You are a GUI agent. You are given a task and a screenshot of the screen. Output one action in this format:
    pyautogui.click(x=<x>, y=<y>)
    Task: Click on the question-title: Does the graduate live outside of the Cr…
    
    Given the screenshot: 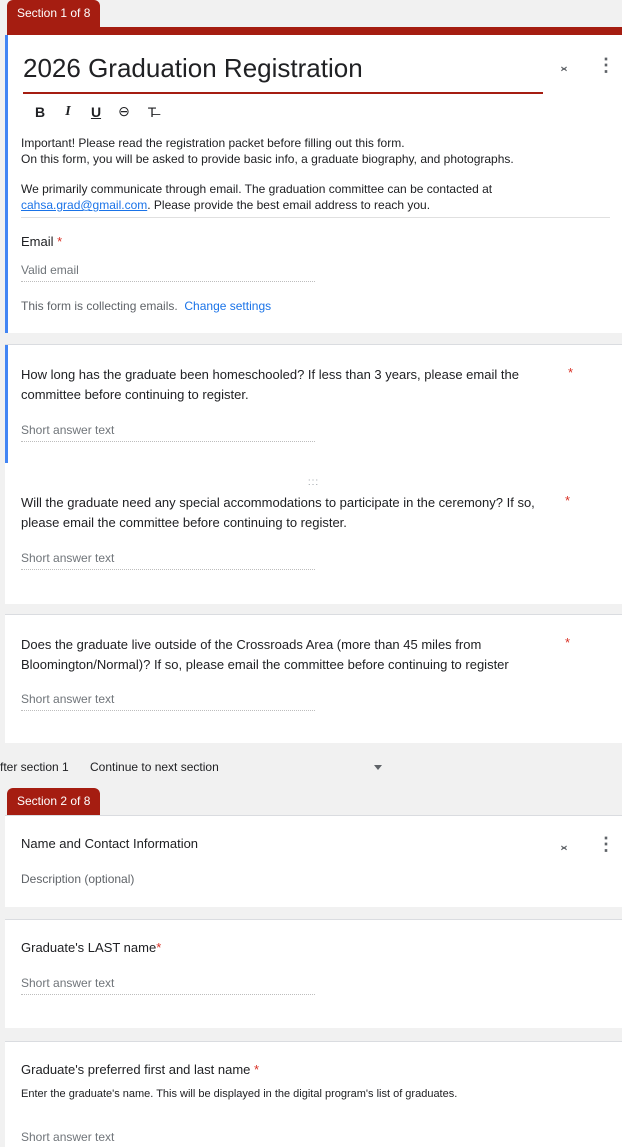 What is the action you would take?
    pyautogui.click(x=265, y=654)
    